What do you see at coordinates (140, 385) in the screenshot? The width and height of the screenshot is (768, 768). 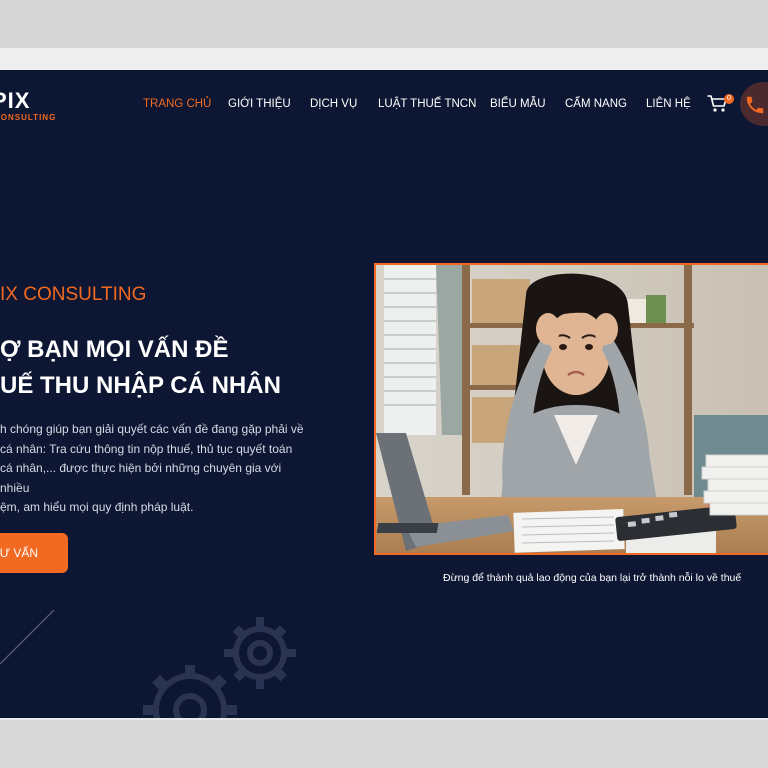 I see `hero-headline-line-2: UẾ THU NHẬP CÁ NHÂN` at bounding box center [140, 385].